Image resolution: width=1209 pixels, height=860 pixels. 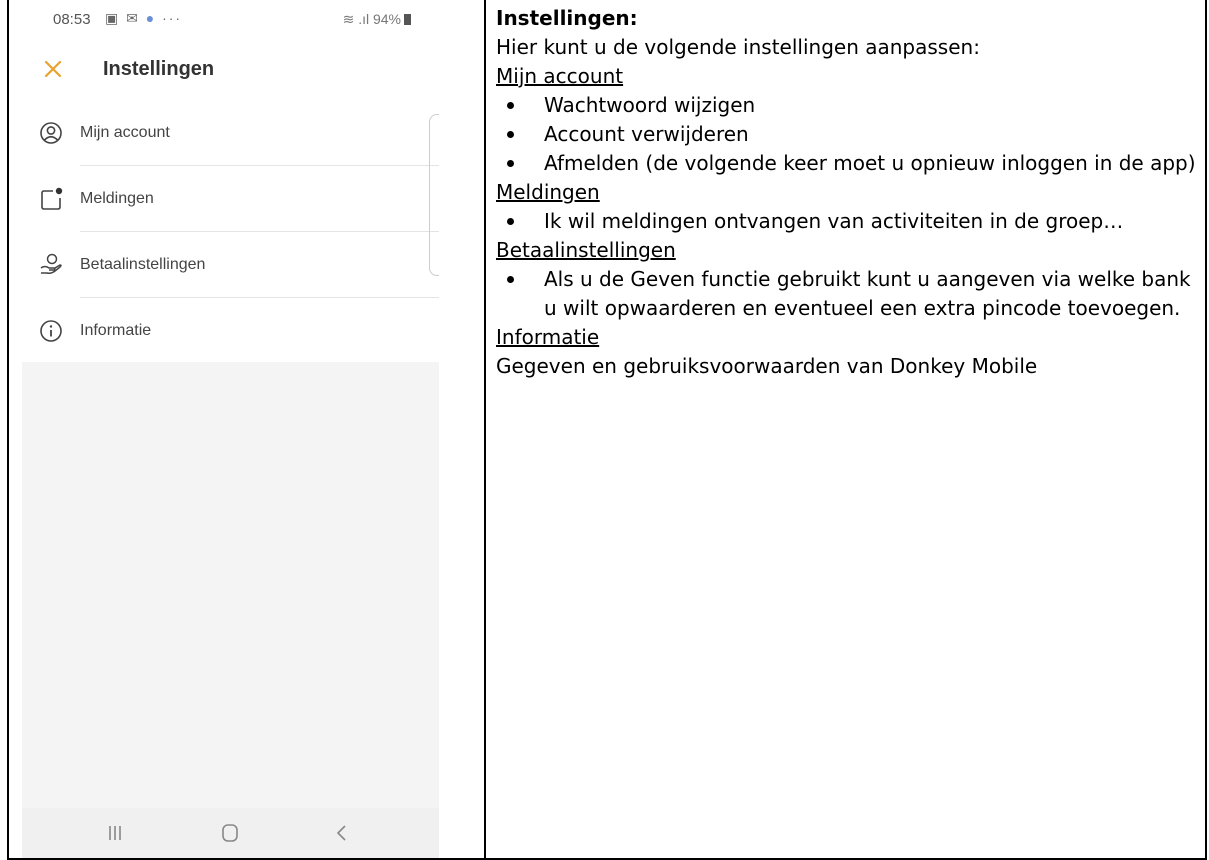 I want to click on menu-item-meldingen: Meldingen, so click(x=230, y=199).